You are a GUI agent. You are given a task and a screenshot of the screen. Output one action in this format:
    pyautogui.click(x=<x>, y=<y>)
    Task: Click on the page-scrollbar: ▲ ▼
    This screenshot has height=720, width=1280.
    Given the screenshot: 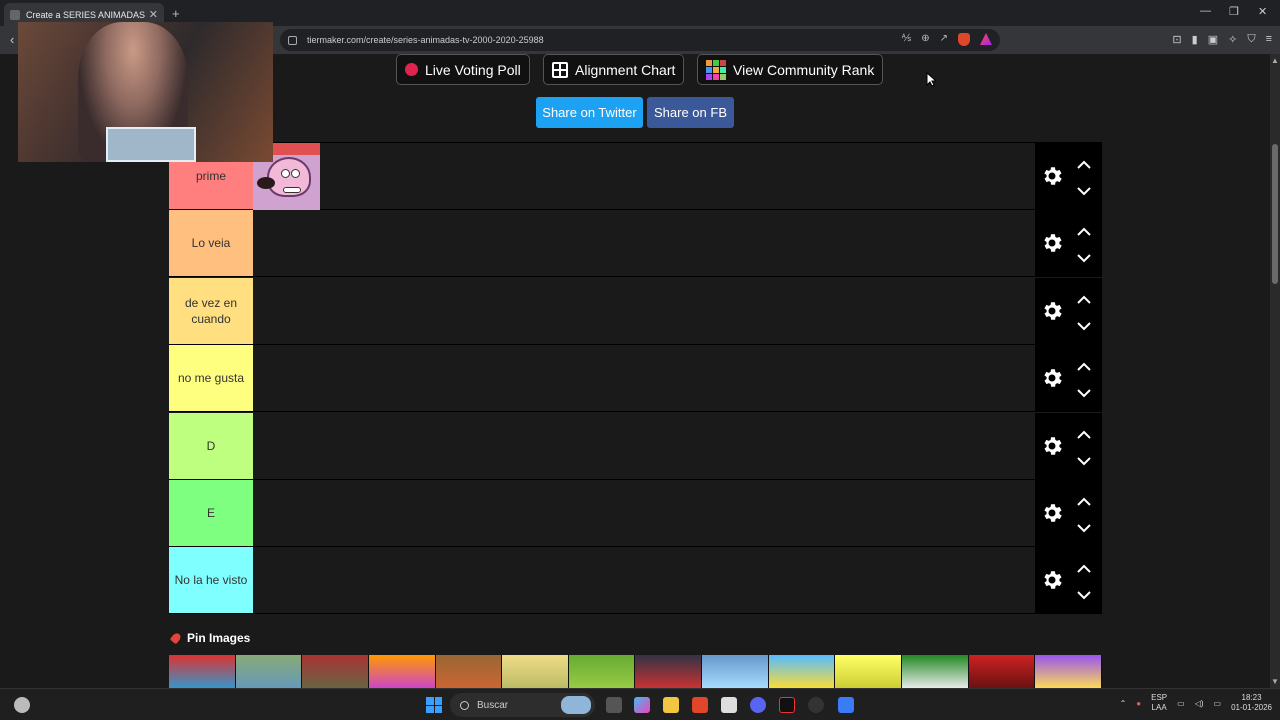 What is the action you would take?
    pyautogui.click(x=1275, y=371)
    